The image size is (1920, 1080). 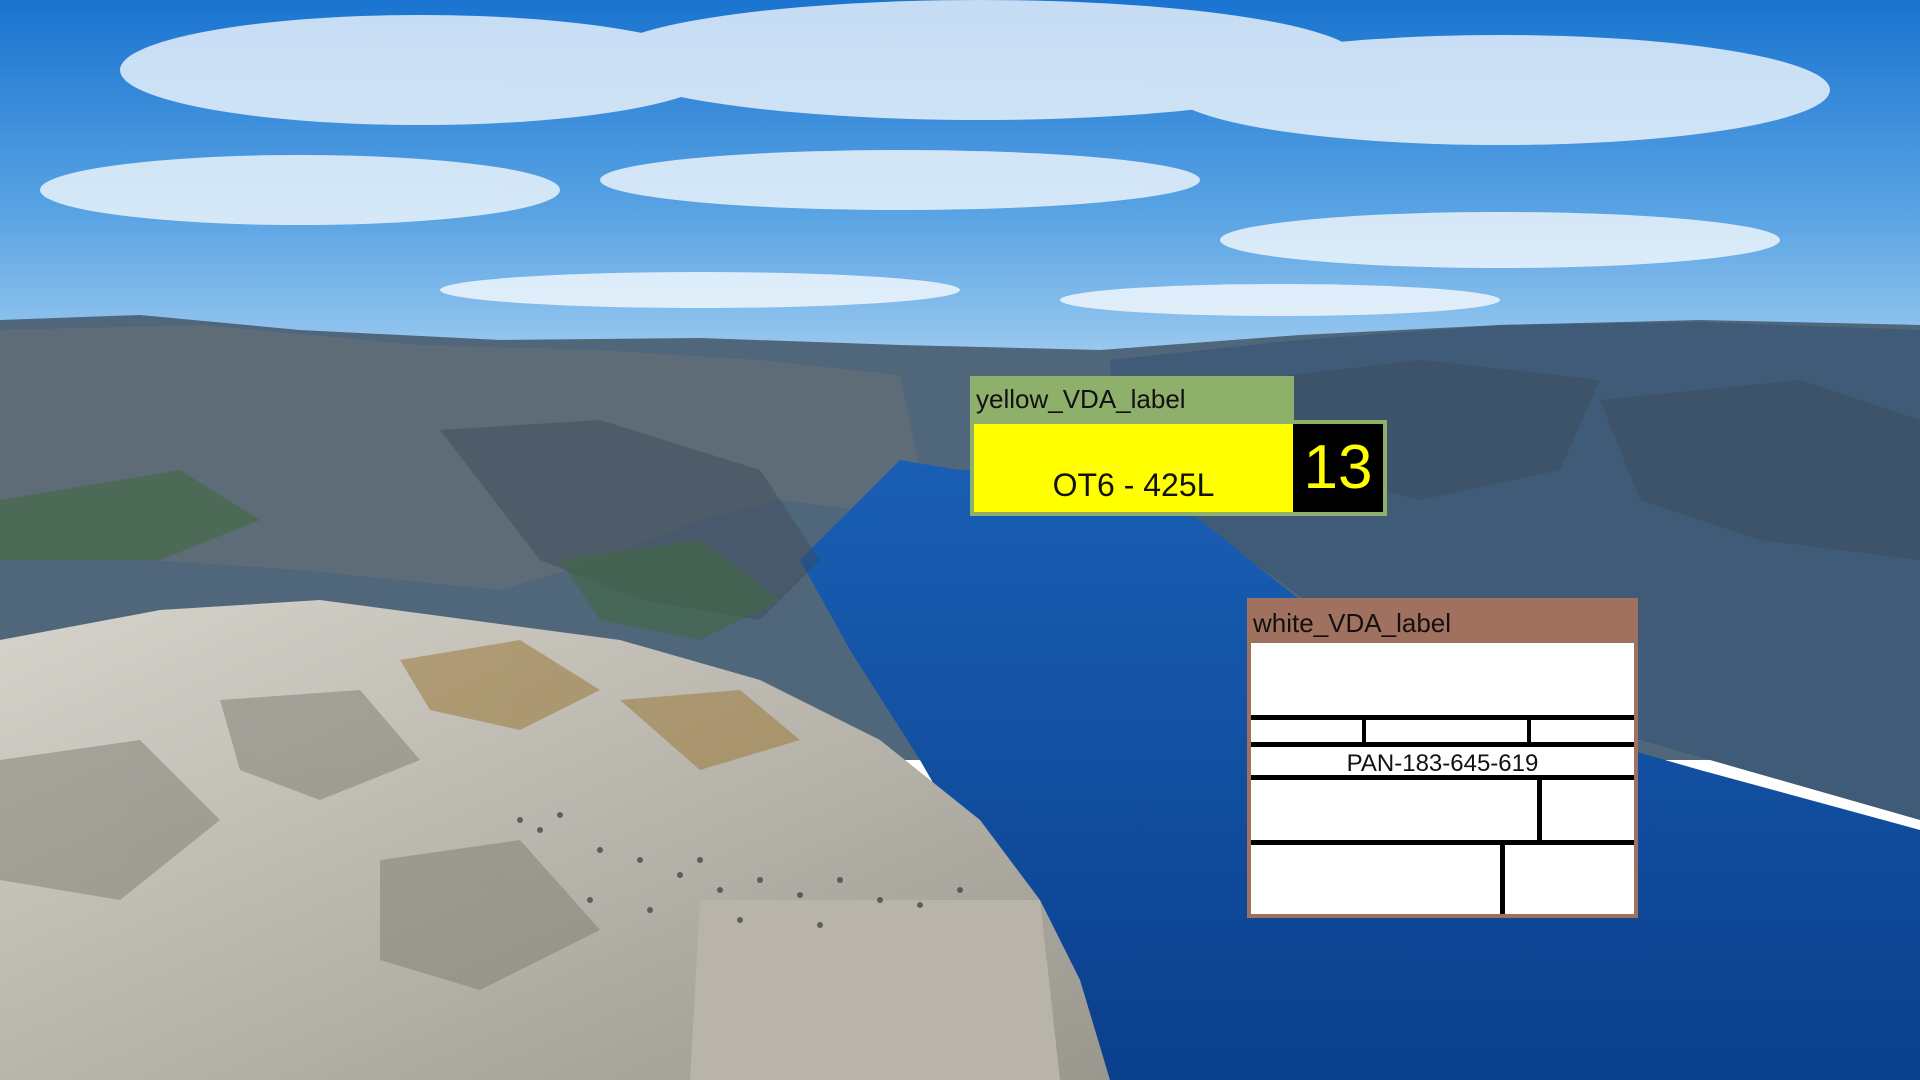 What do you see at coordinates (875, 990) in the screenshot?
I see `cliff-face` at bounding box center [875, 990].